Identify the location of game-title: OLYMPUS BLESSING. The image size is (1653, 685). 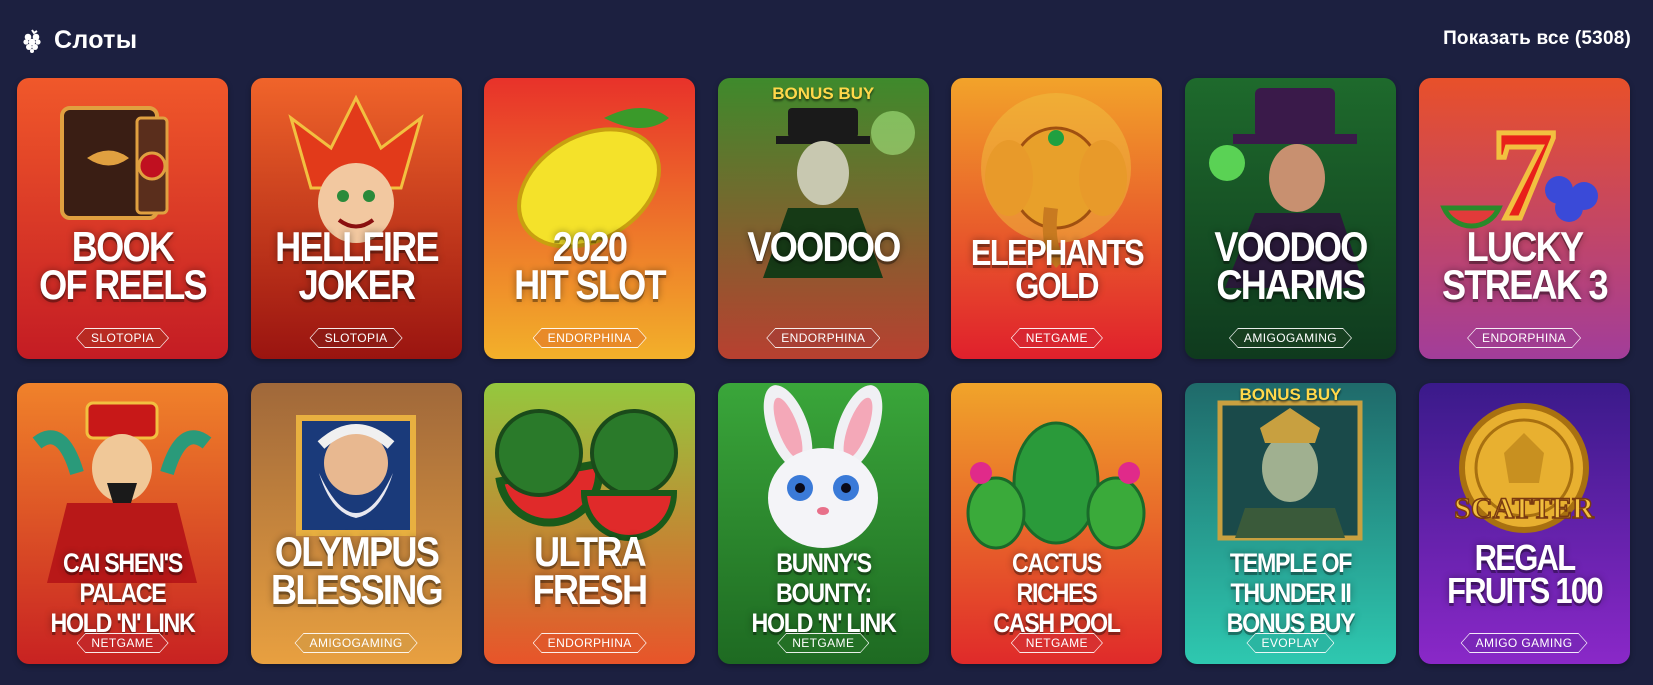
(357, 570).